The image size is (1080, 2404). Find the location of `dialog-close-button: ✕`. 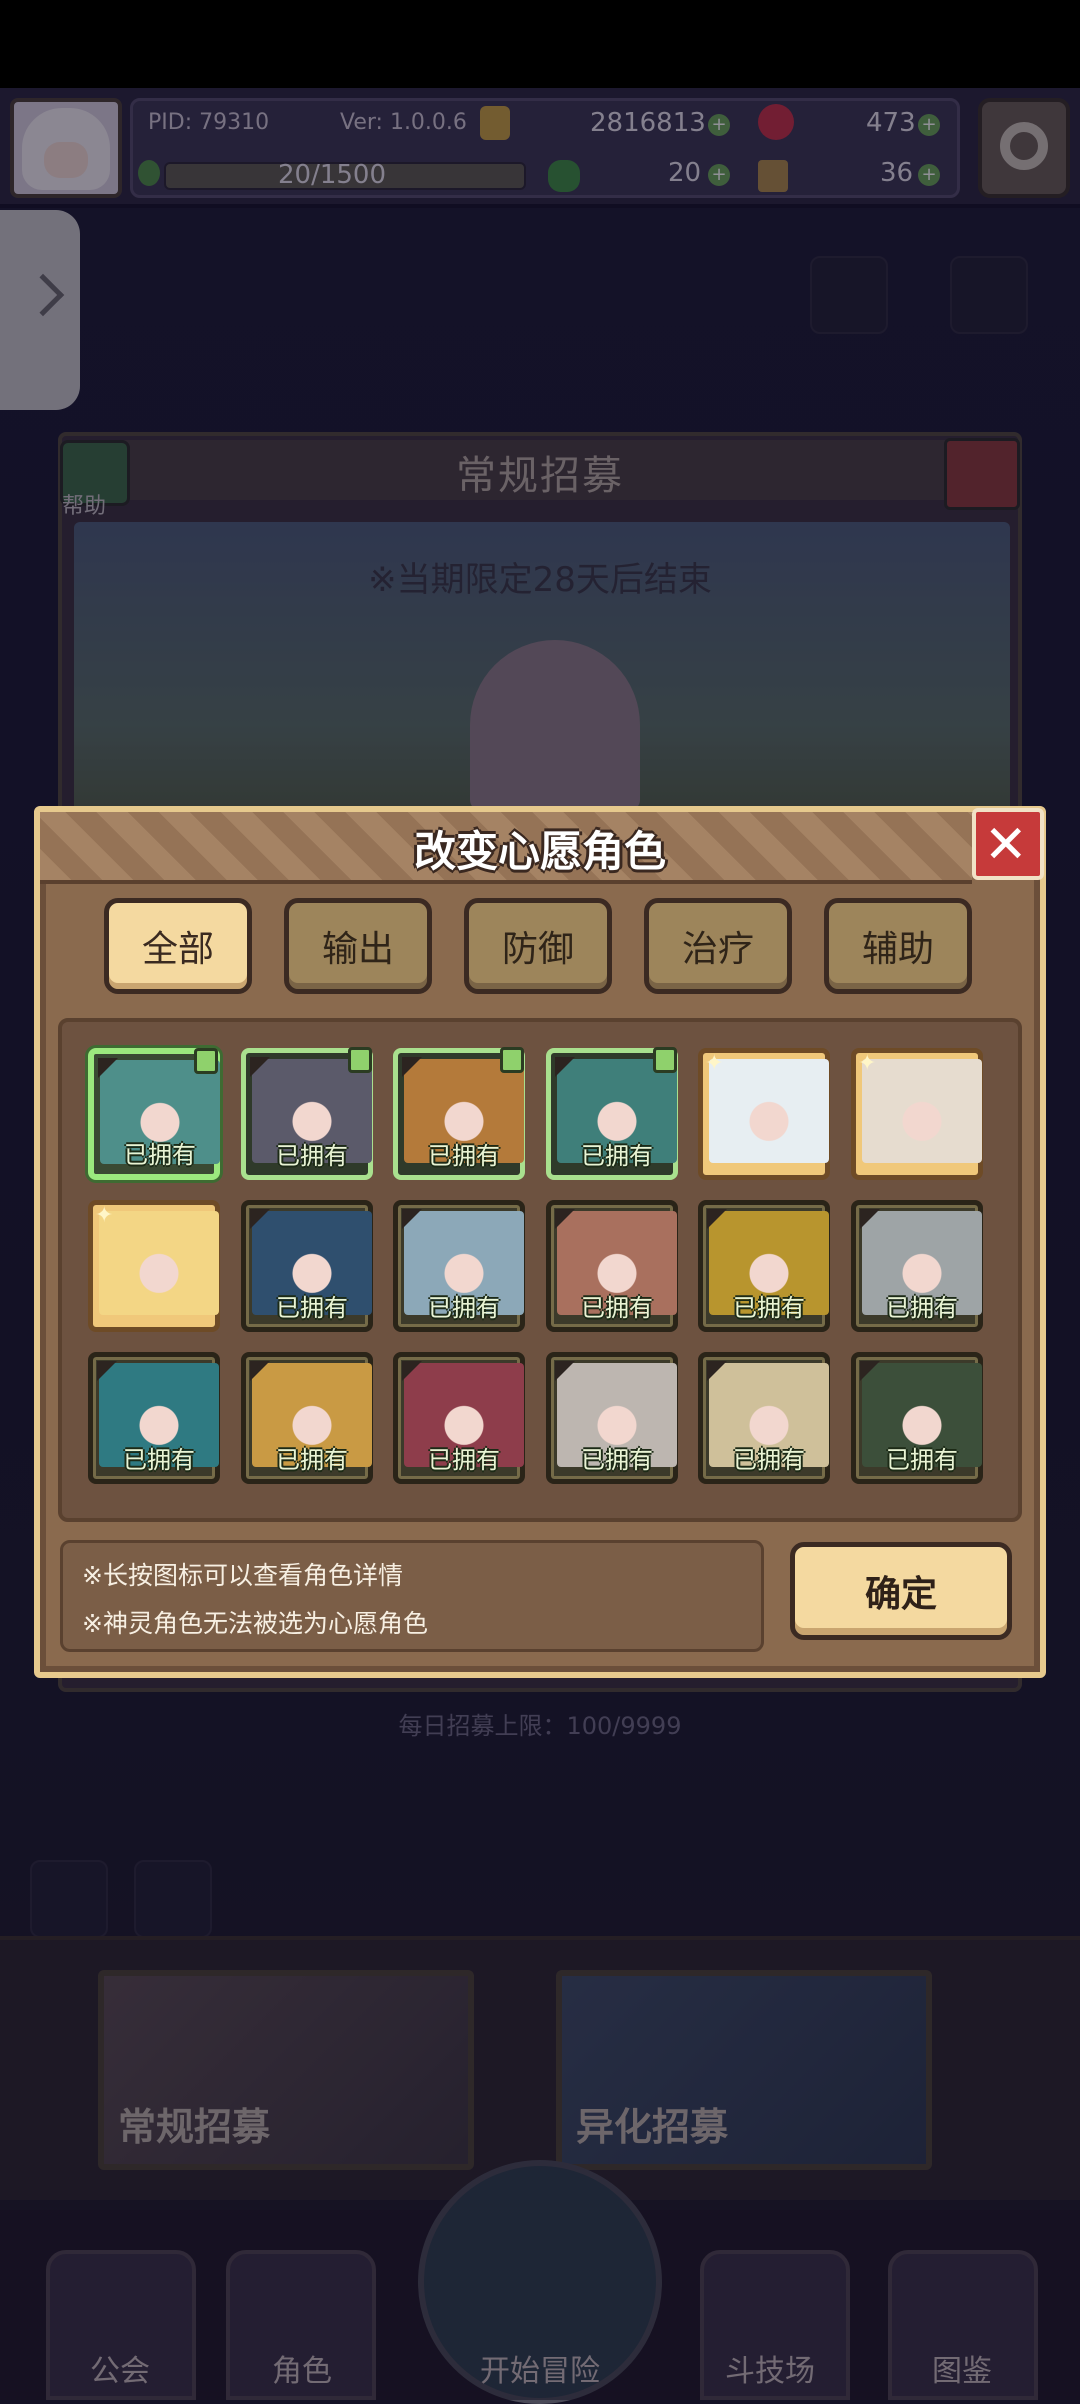

dialog-close-button: ✕ is located at coordinates (1008, 844).